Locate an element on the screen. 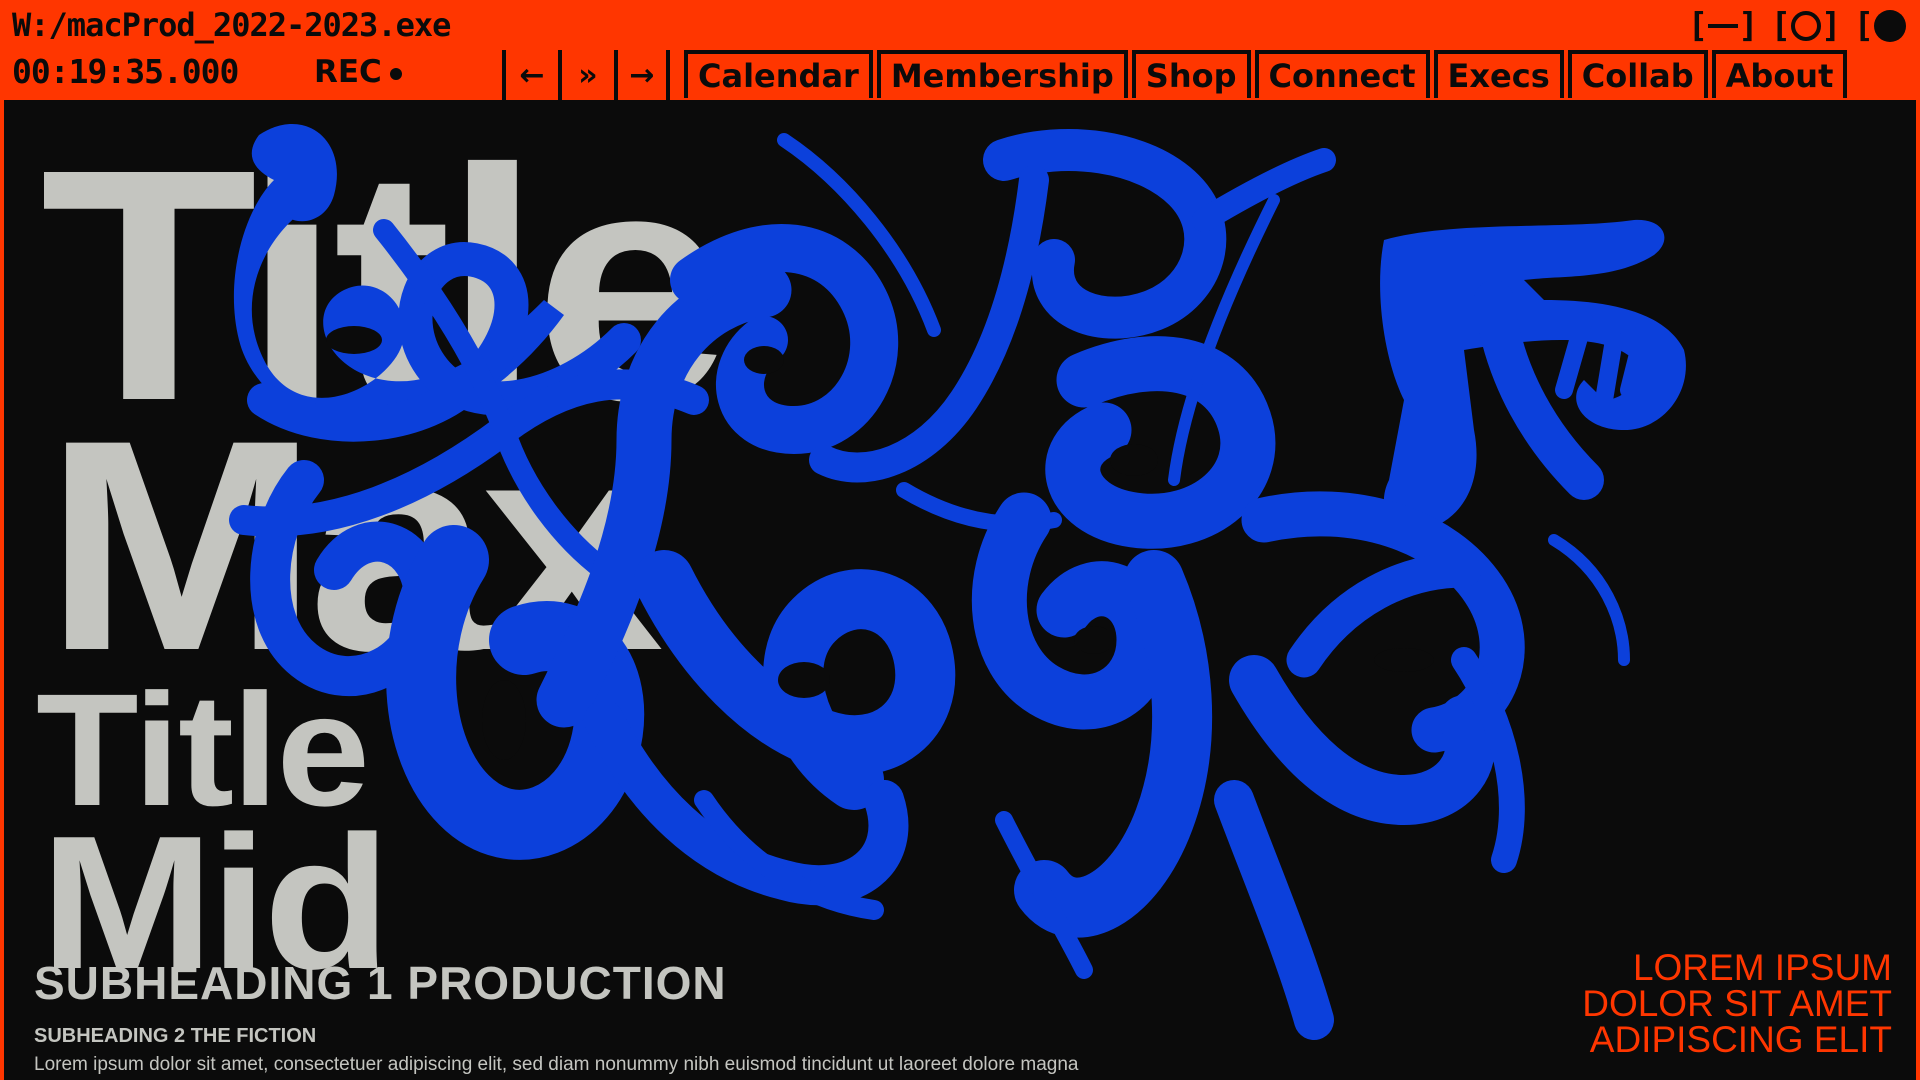 This screenshot has height=1080, width=1920. filled-circle-icon is located at coordinates (1890, 26).